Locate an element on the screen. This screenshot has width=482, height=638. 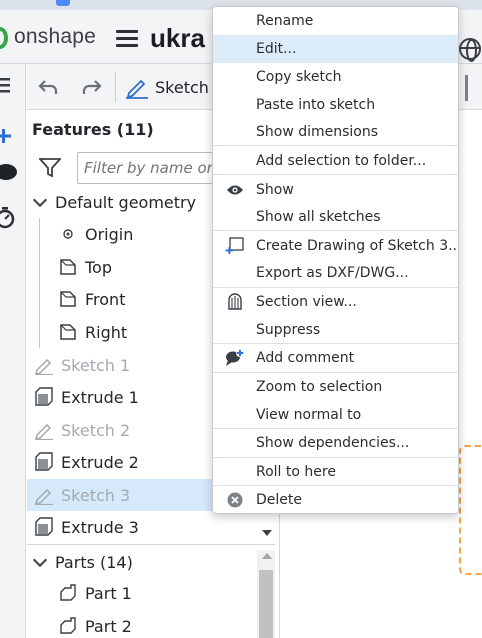
menu-item-label: Show is located at coordinates (275, 190).